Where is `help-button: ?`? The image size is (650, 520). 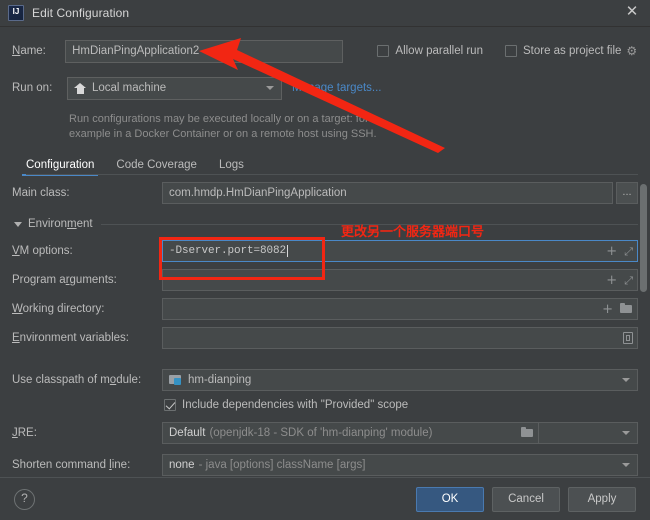
help-button: ? is located at coordinates (24, 499).